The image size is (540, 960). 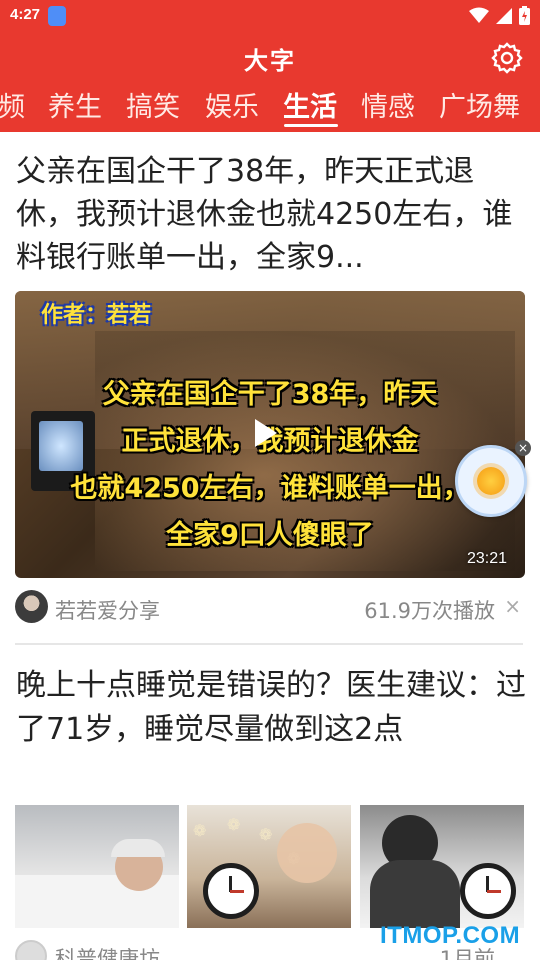 What do you see at coordinates (271, 708) in the screenshot?
I see `article-title: 晚上十点睡觉是错误的？医生建议：过了71岁，睡觉尽量做到这2点` at bounding box center [271, 708].